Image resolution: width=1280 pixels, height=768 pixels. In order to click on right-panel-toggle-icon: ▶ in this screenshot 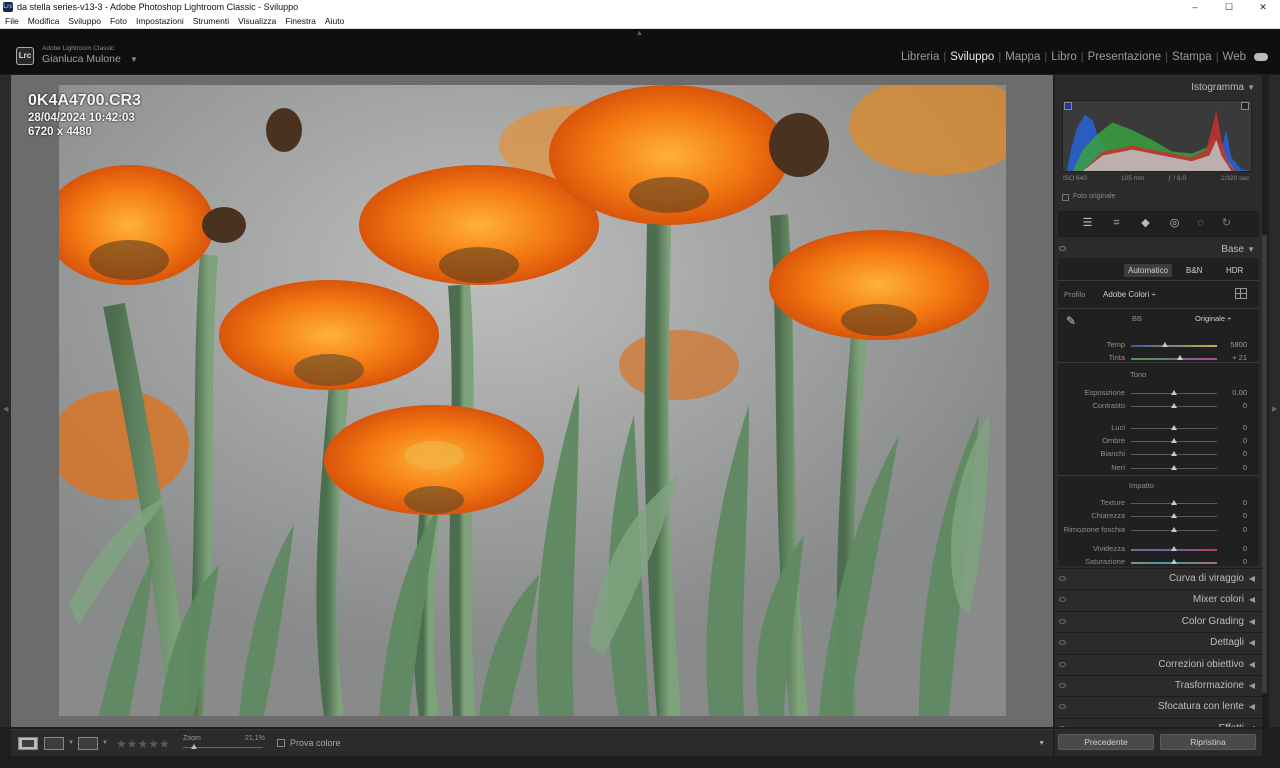, I will do `click(1274, 409)`.